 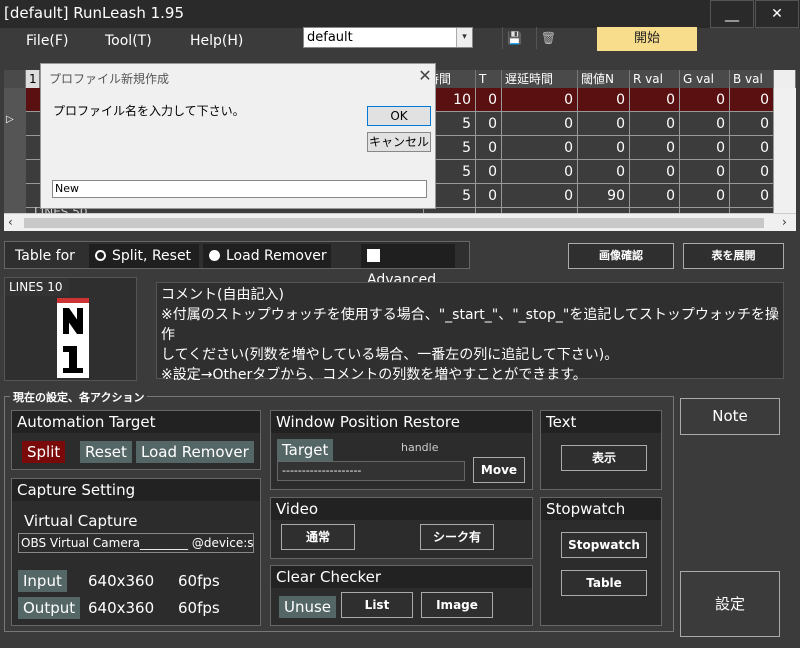 What do you see at coordinates (604, 196) in the screenshot?
I see `table-cell: 90` at bounding box center [604, 196].